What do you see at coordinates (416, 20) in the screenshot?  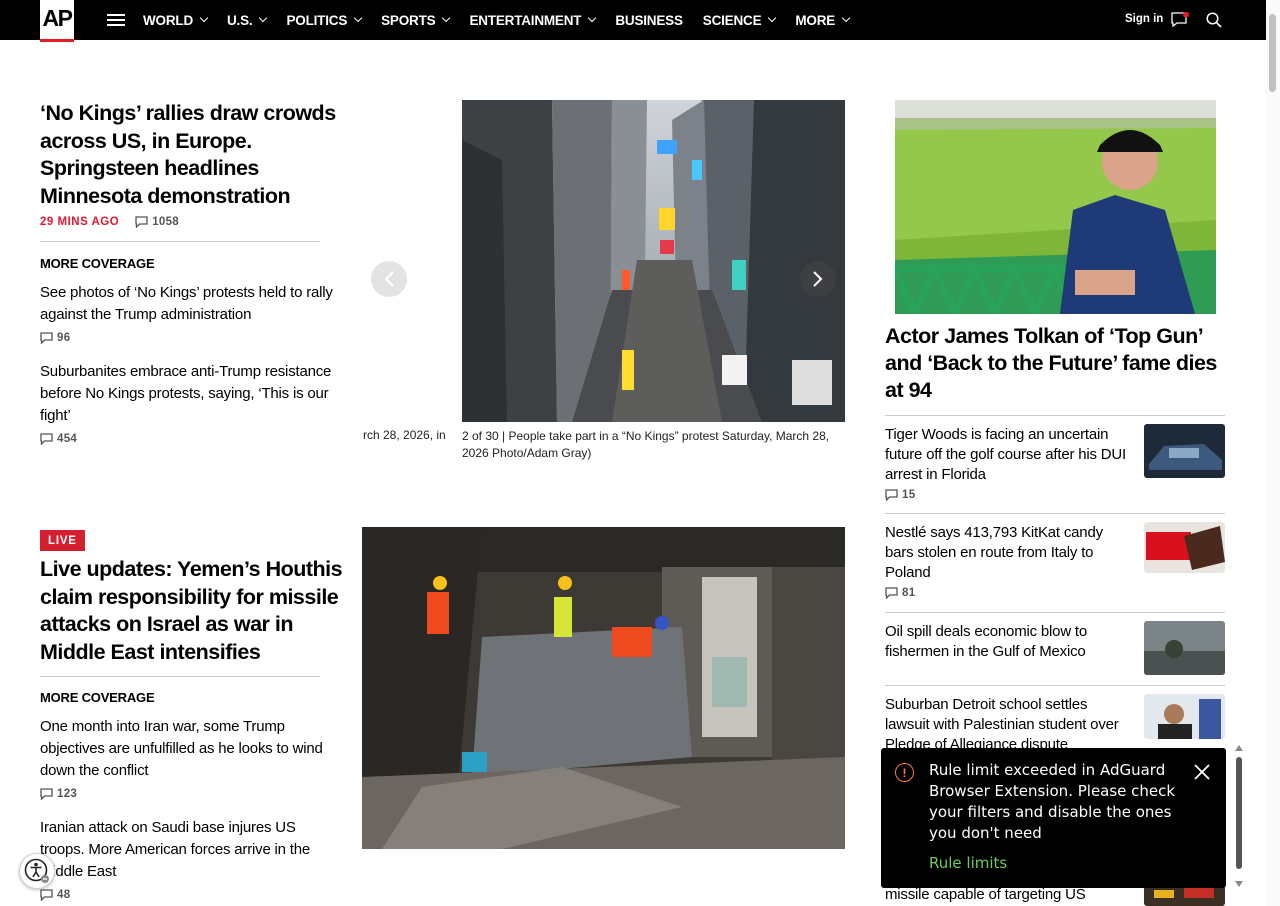 I see `nav-item-sports: SPORTS` at bounding box center [416, 20].